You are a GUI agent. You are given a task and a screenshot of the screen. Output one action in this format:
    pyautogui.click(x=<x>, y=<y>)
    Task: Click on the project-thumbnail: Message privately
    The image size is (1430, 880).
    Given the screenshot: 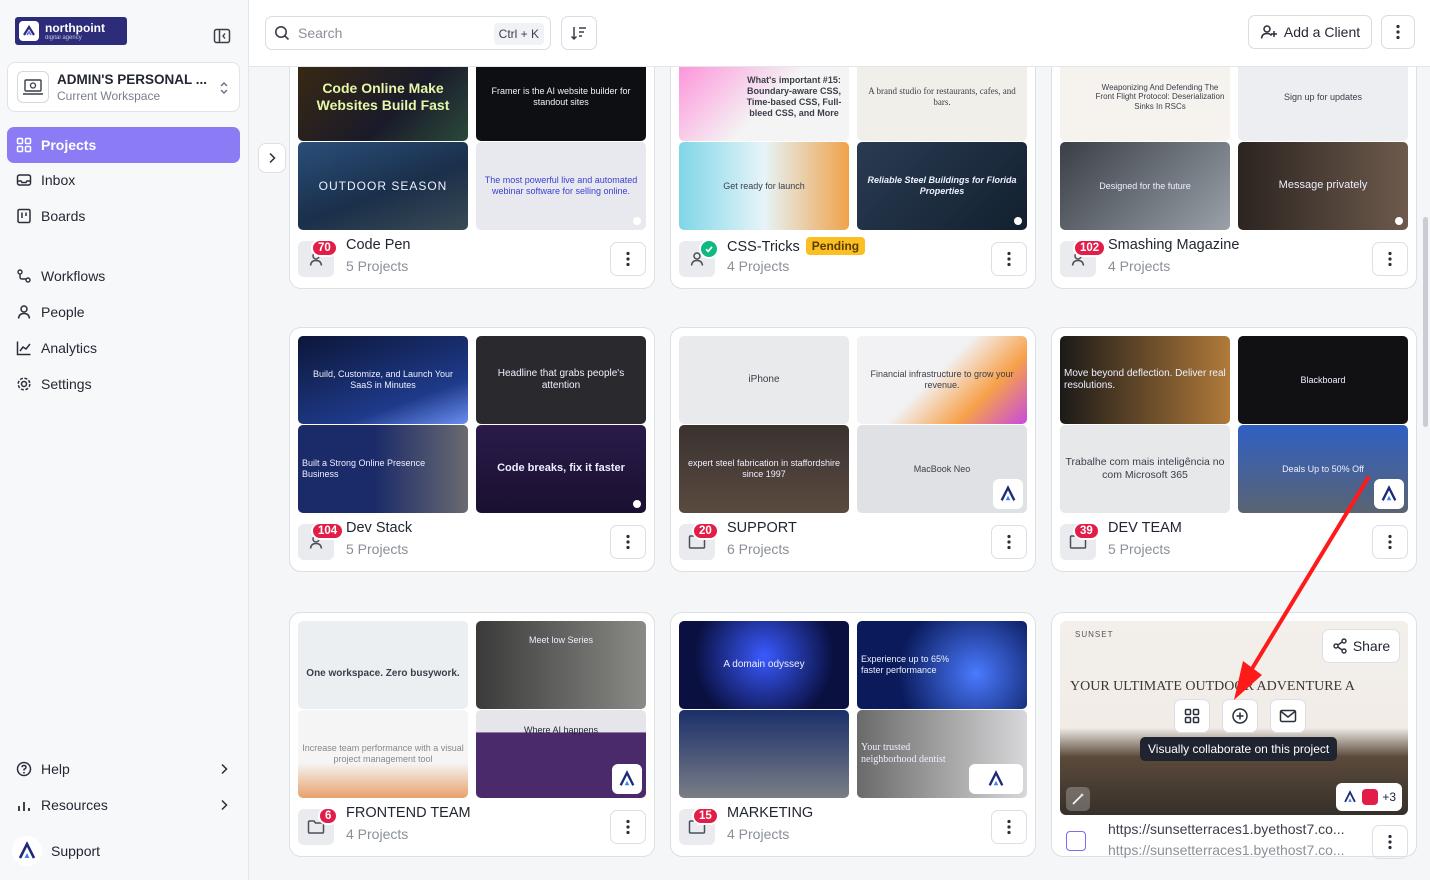 What is the action you would take?
    pyautogui.click(x=1323, y=186)
    